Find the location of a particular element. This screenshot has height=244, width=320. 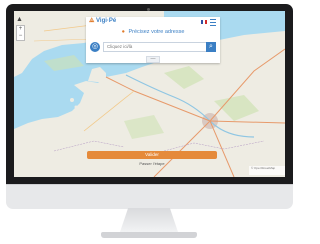

address-search-input: Cliquez ici/là is located at coordinates (155, 47).